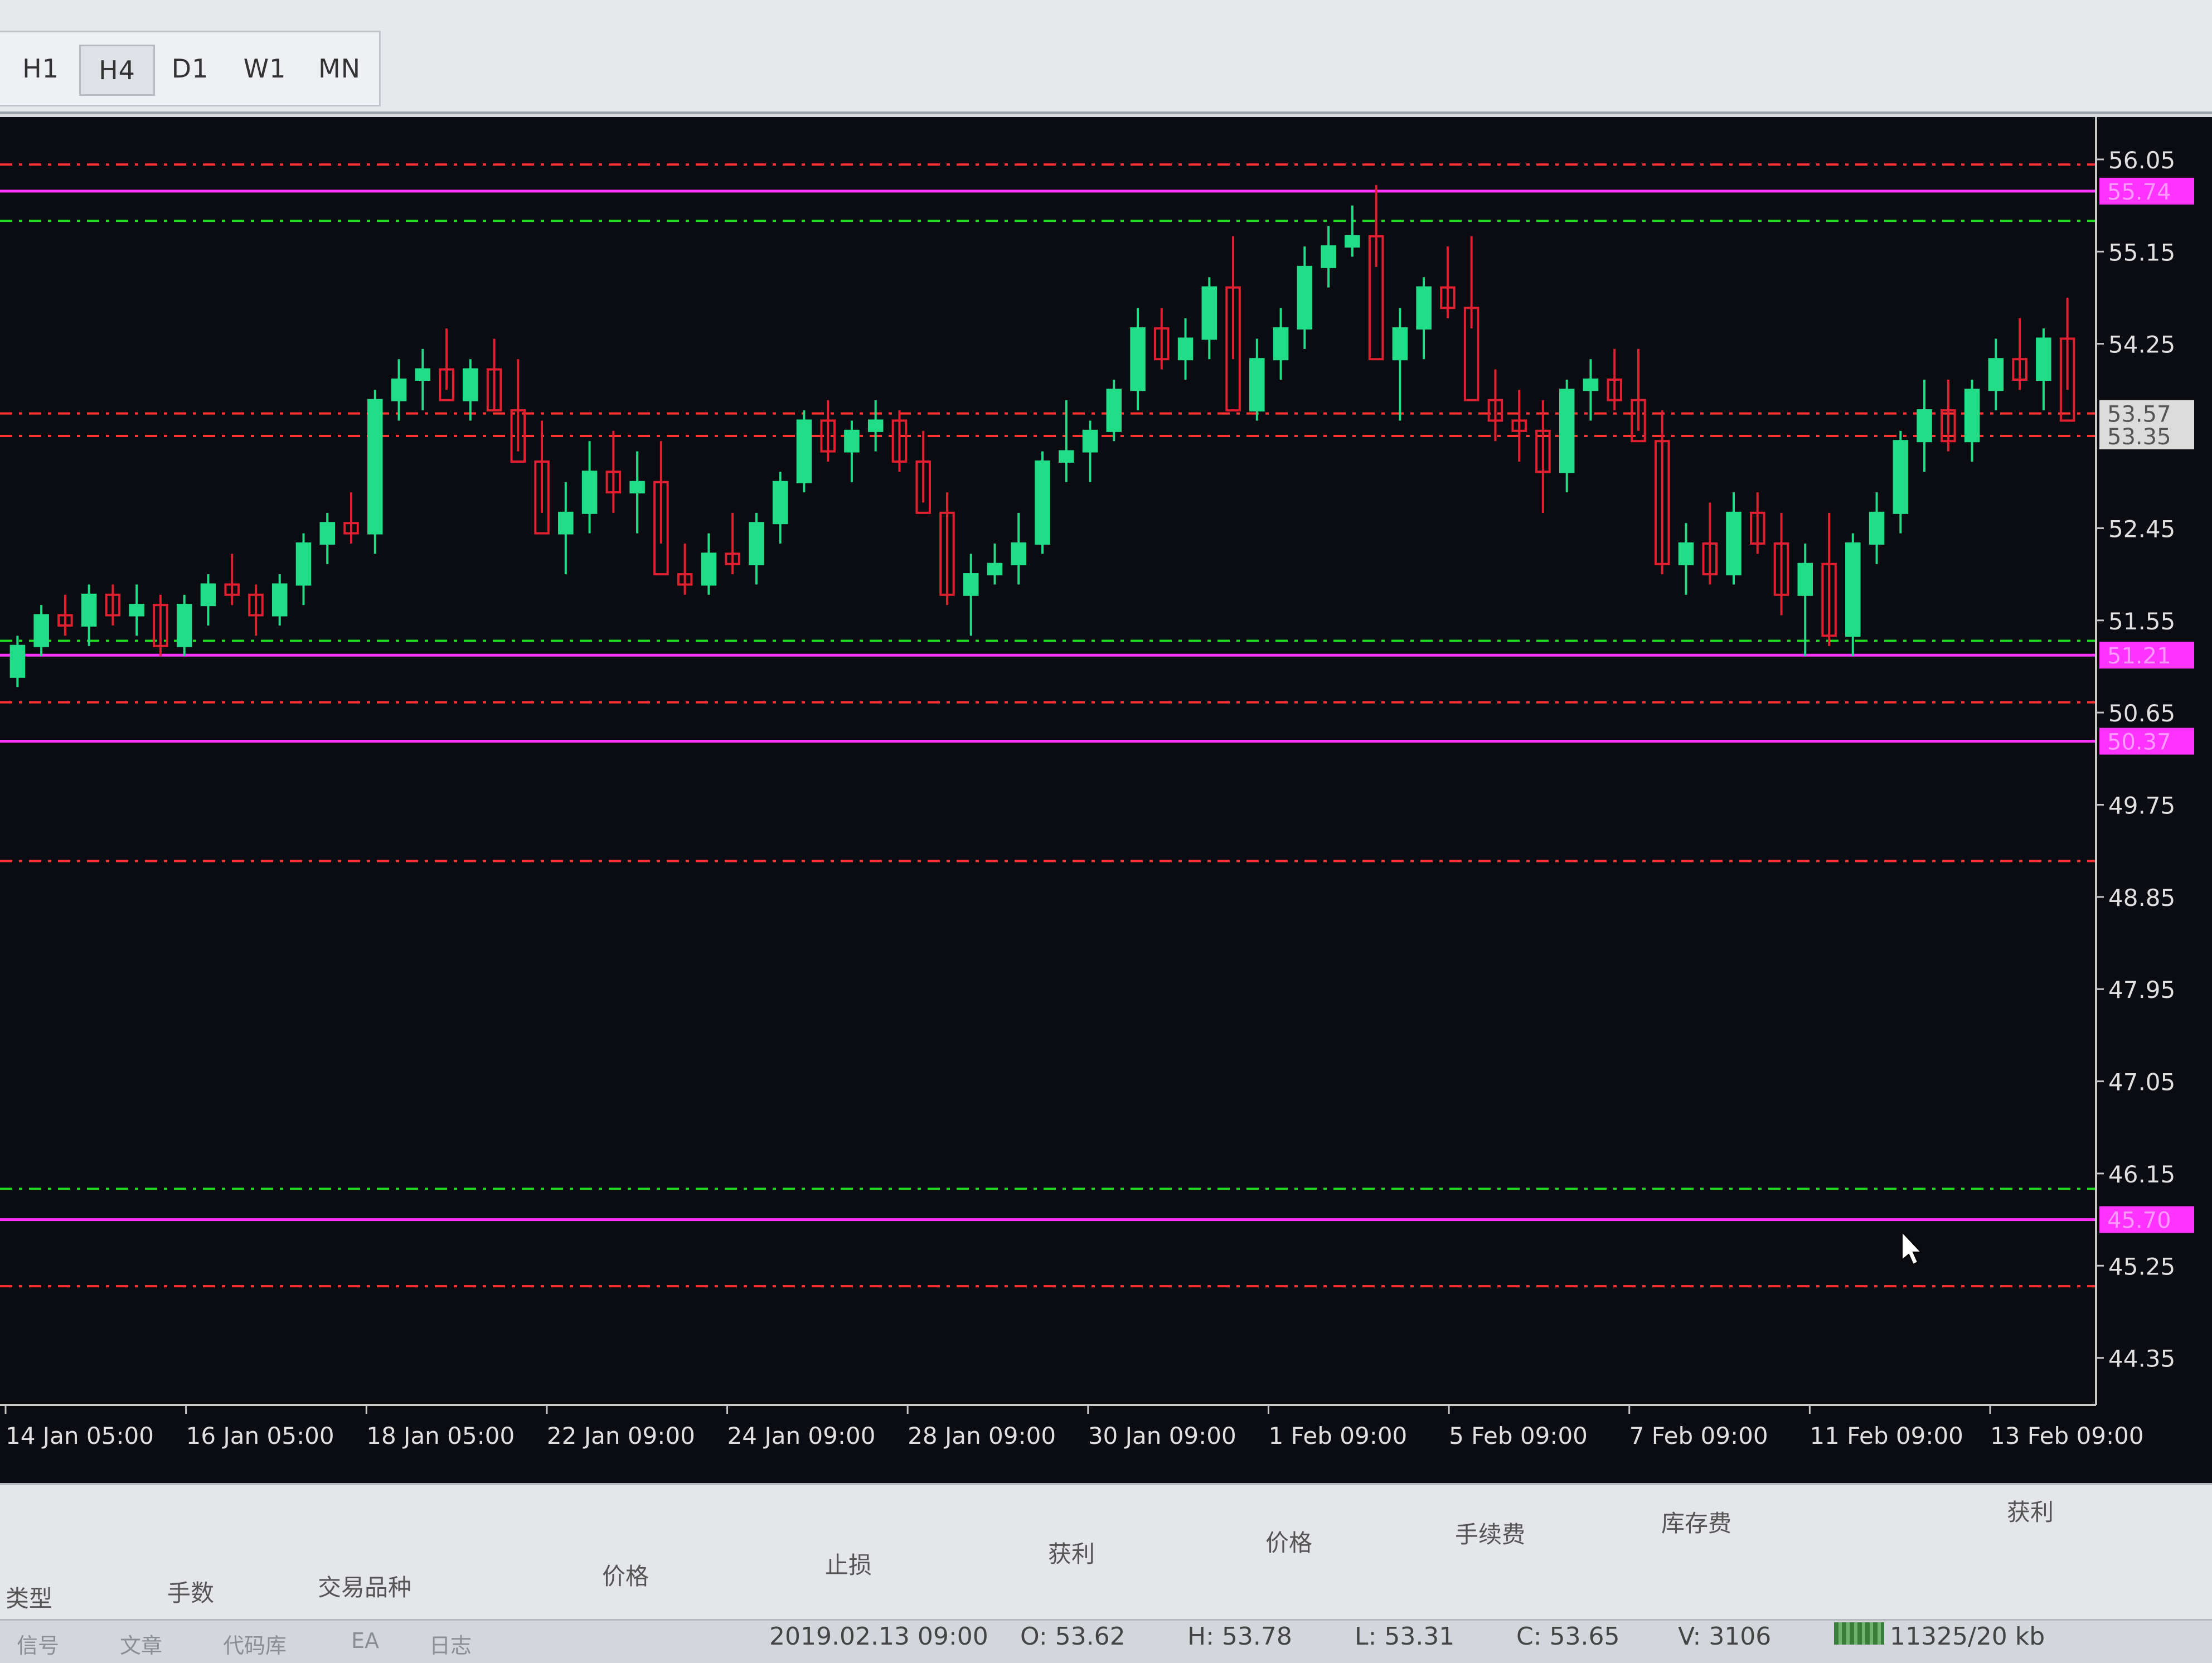  Describe the element at coordinates (2139, 1221) in the screenshot. I see `price-marker-label: 45.70` at that location.